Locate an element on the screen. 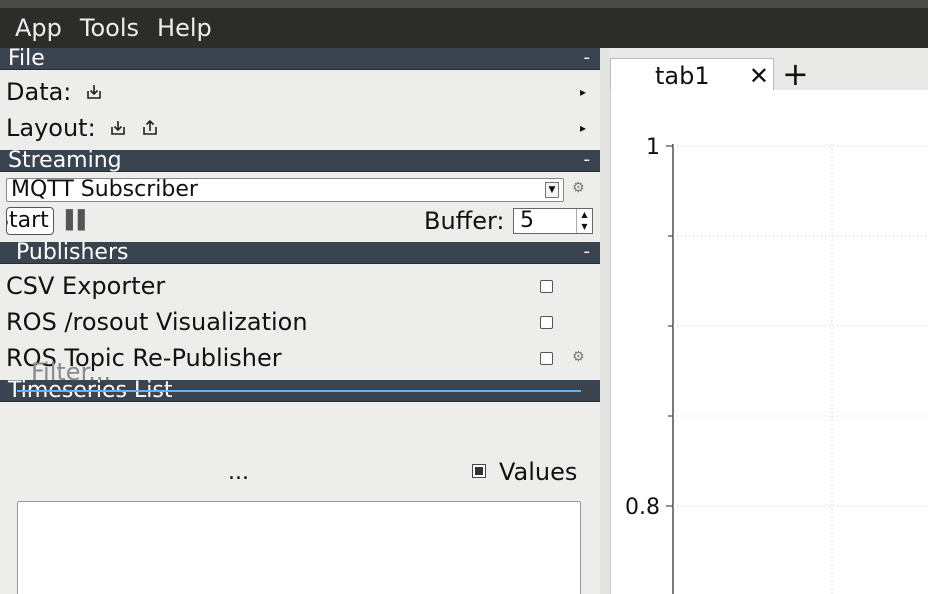  file-collapse-button: - is located at coordinates (587, 58).